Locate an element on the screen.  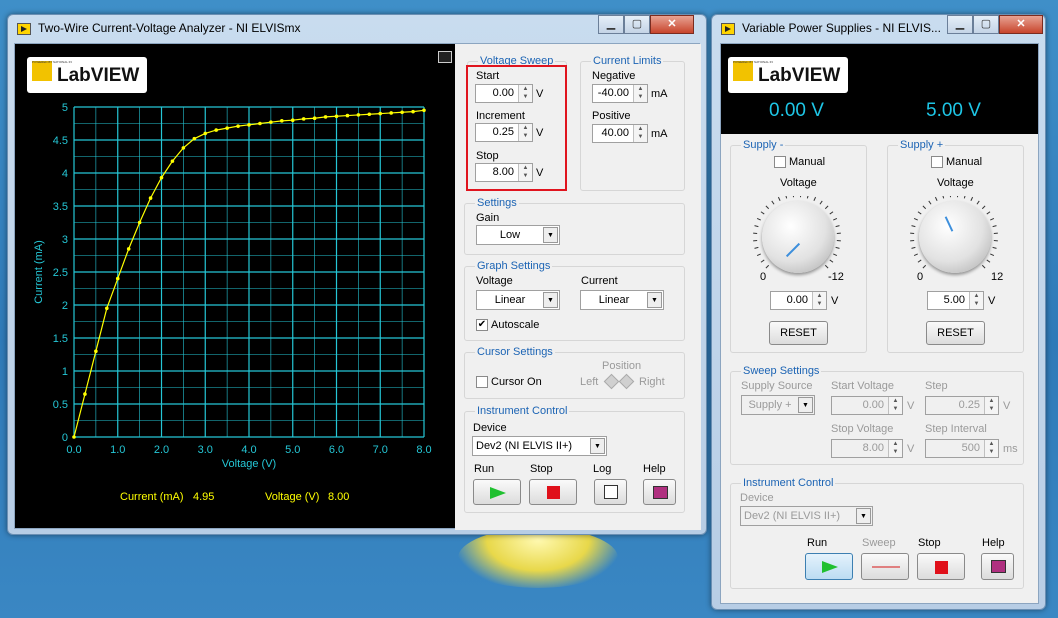
supplies-help-button is located at coordinates (997, 566).